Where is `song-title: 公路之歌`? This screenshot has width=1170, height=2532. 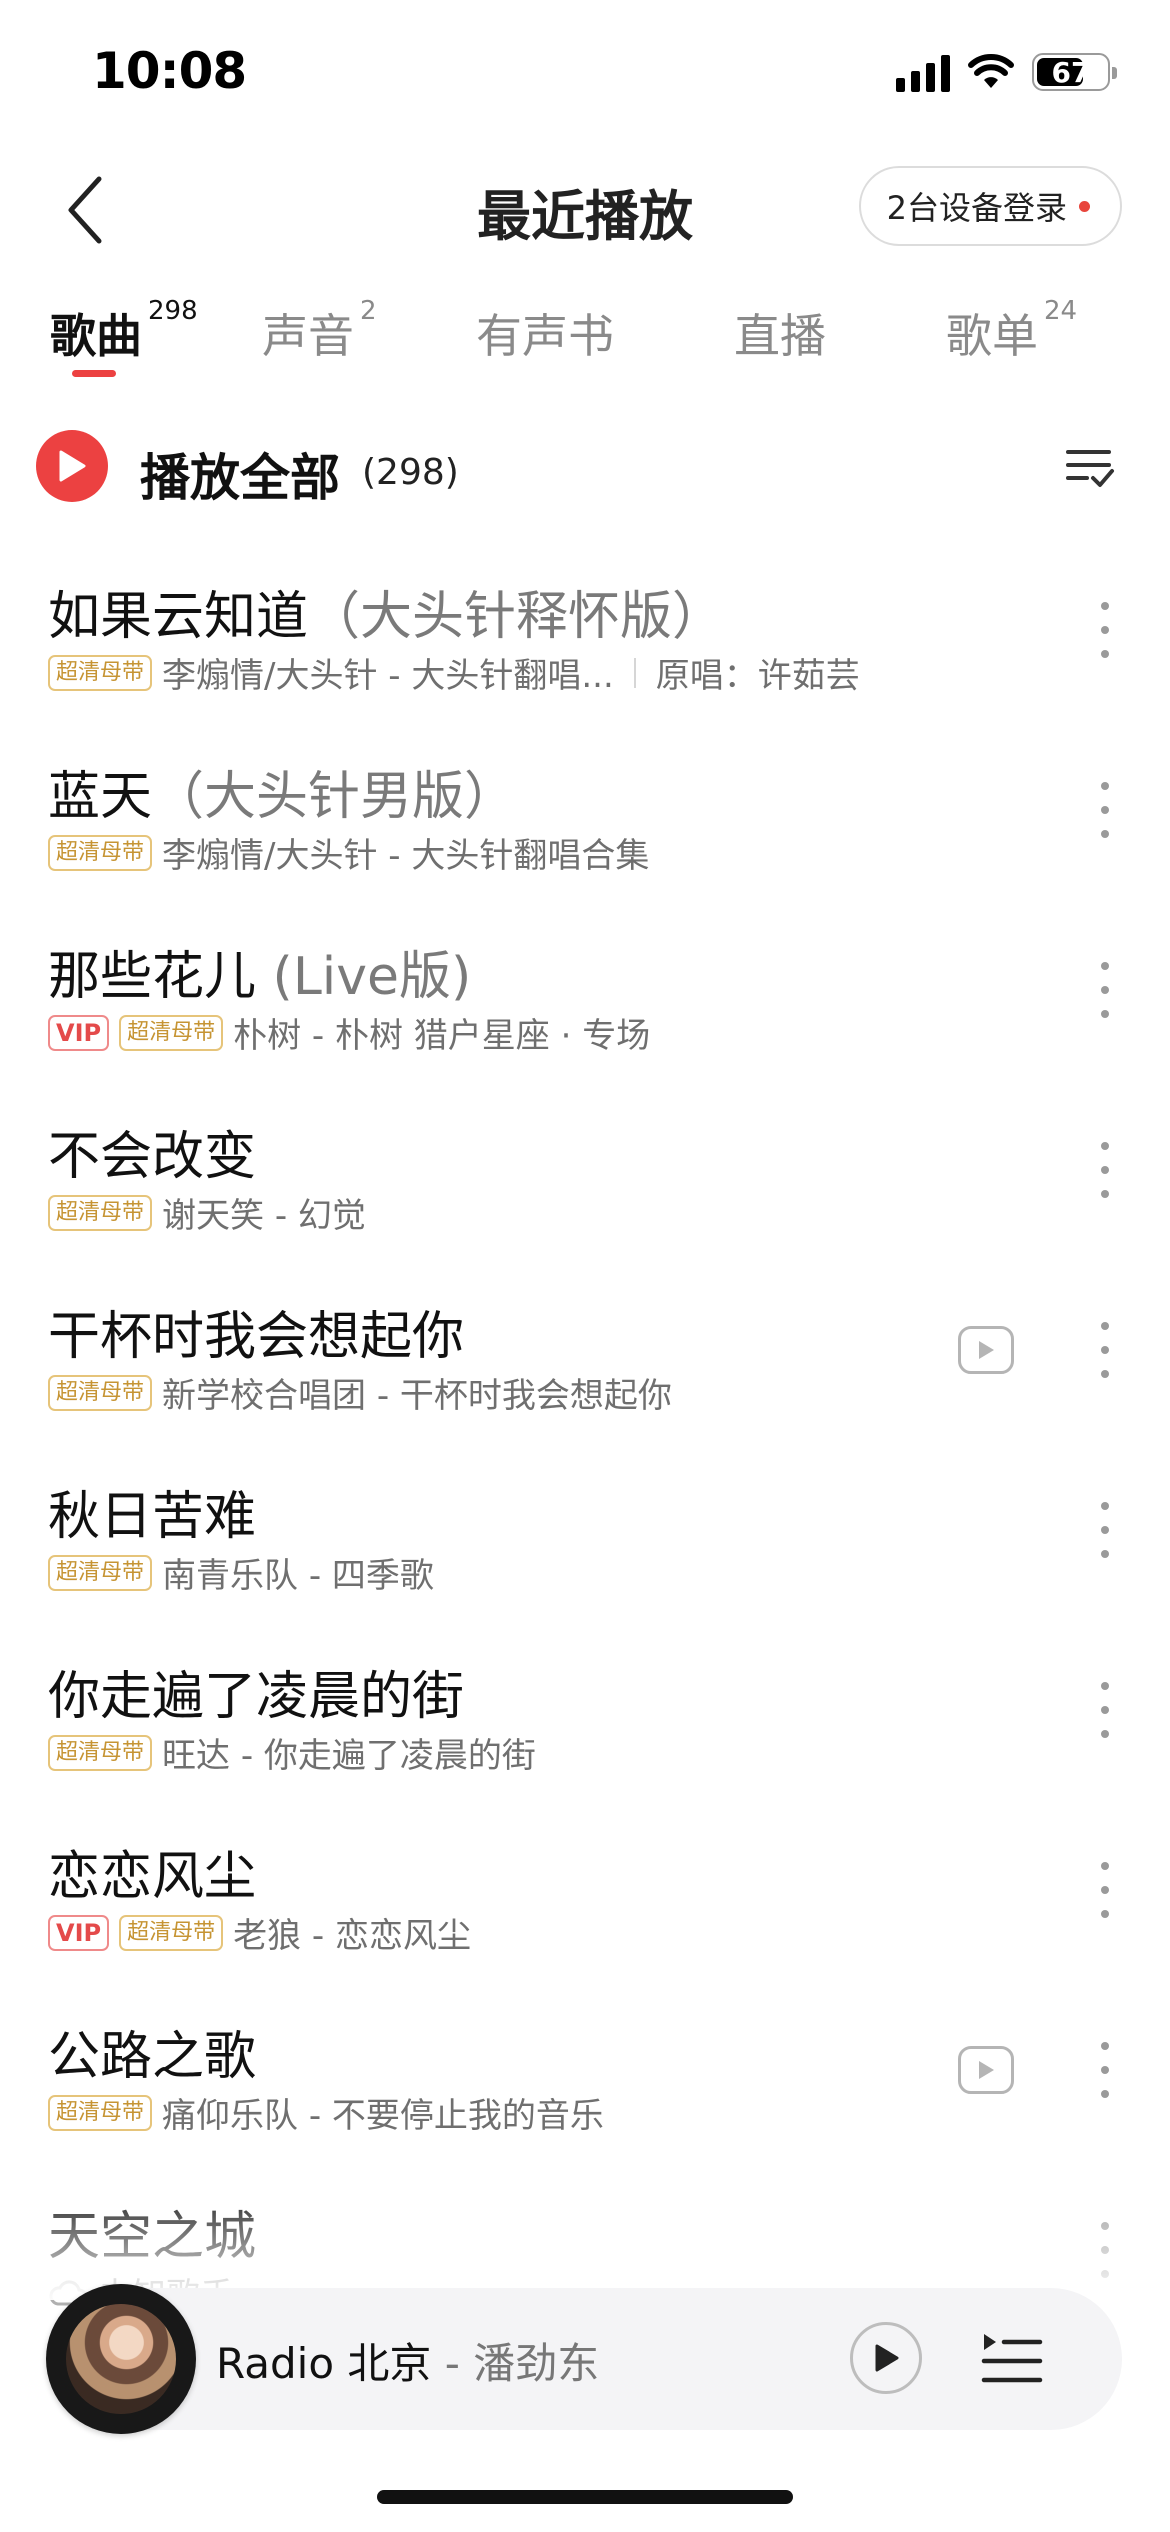
song-title: 公路之歌 is located at coordinates (152, 2051).